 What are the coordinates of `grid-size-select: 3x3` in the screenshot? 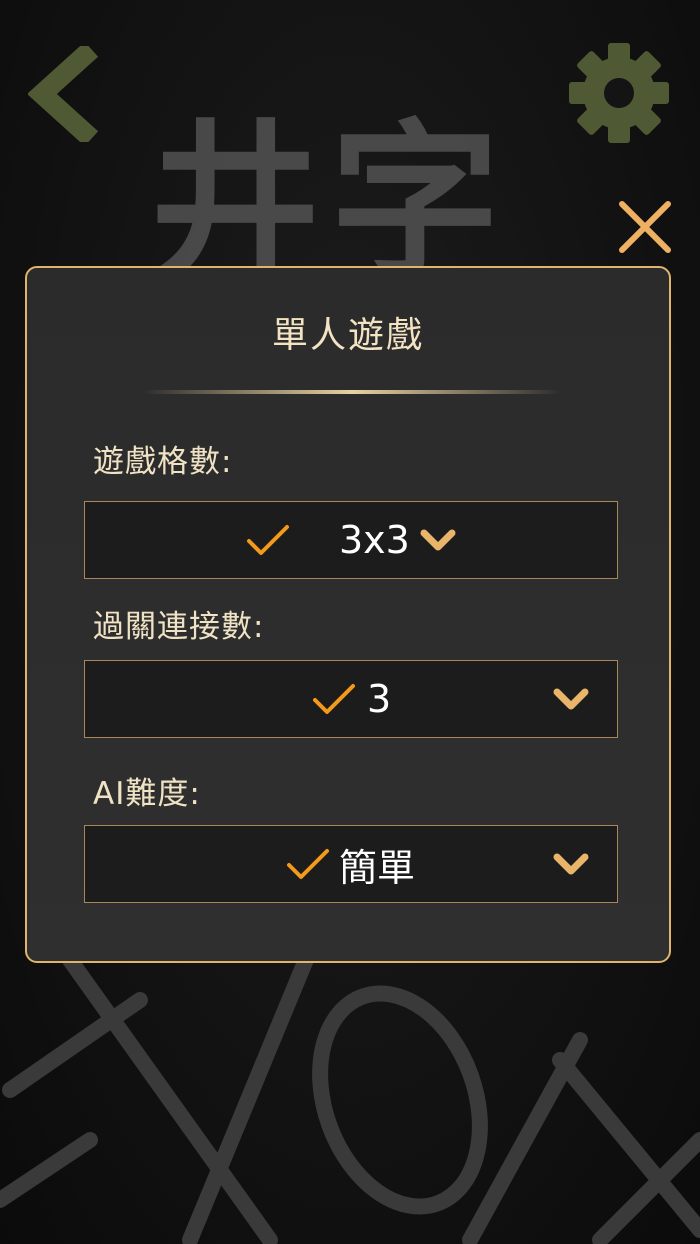 It's located at (351, 540).